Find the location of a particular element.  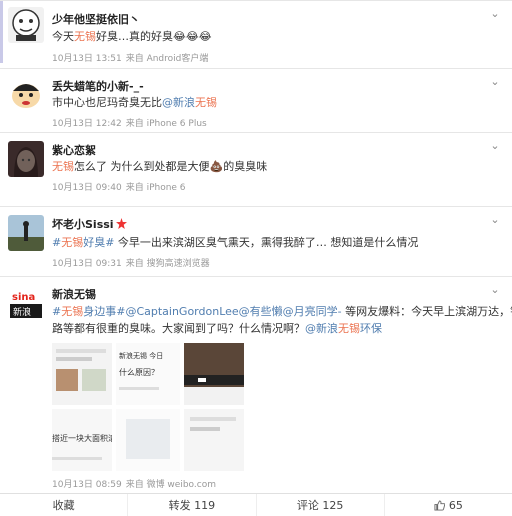

post-meta: 10月13日 12:42 来自 iPhone 6 Plus is located at coordinates (129, 122).